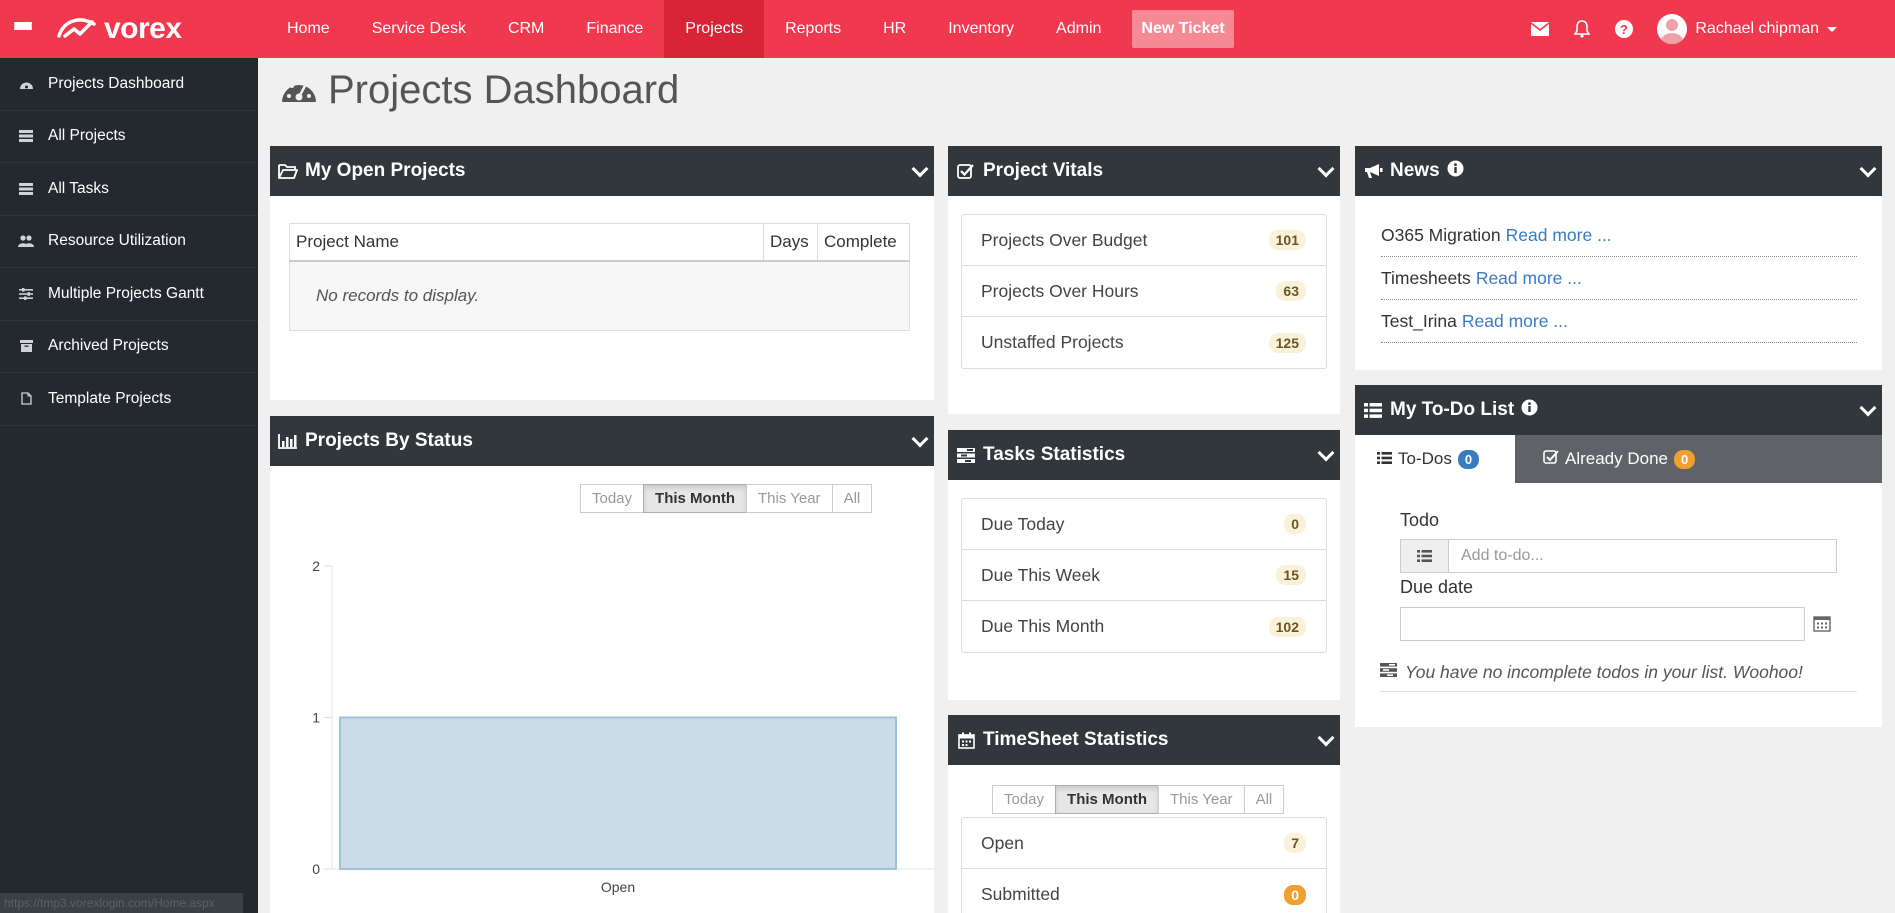 Image resolution: width=1895 pixels, height=913 pixels. I want to click on filter-today: Today, so click(1024, 799).